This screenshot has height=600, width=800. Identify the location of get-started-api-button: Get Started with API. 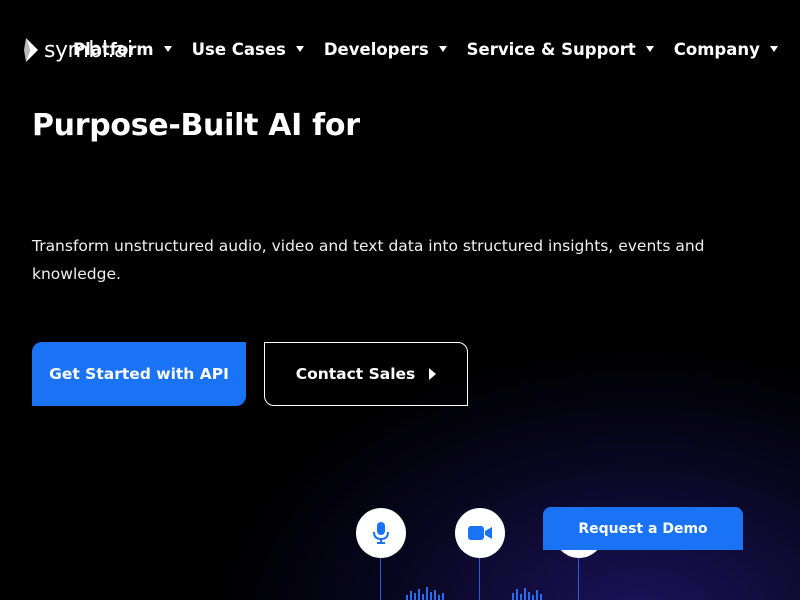
(139, 374).